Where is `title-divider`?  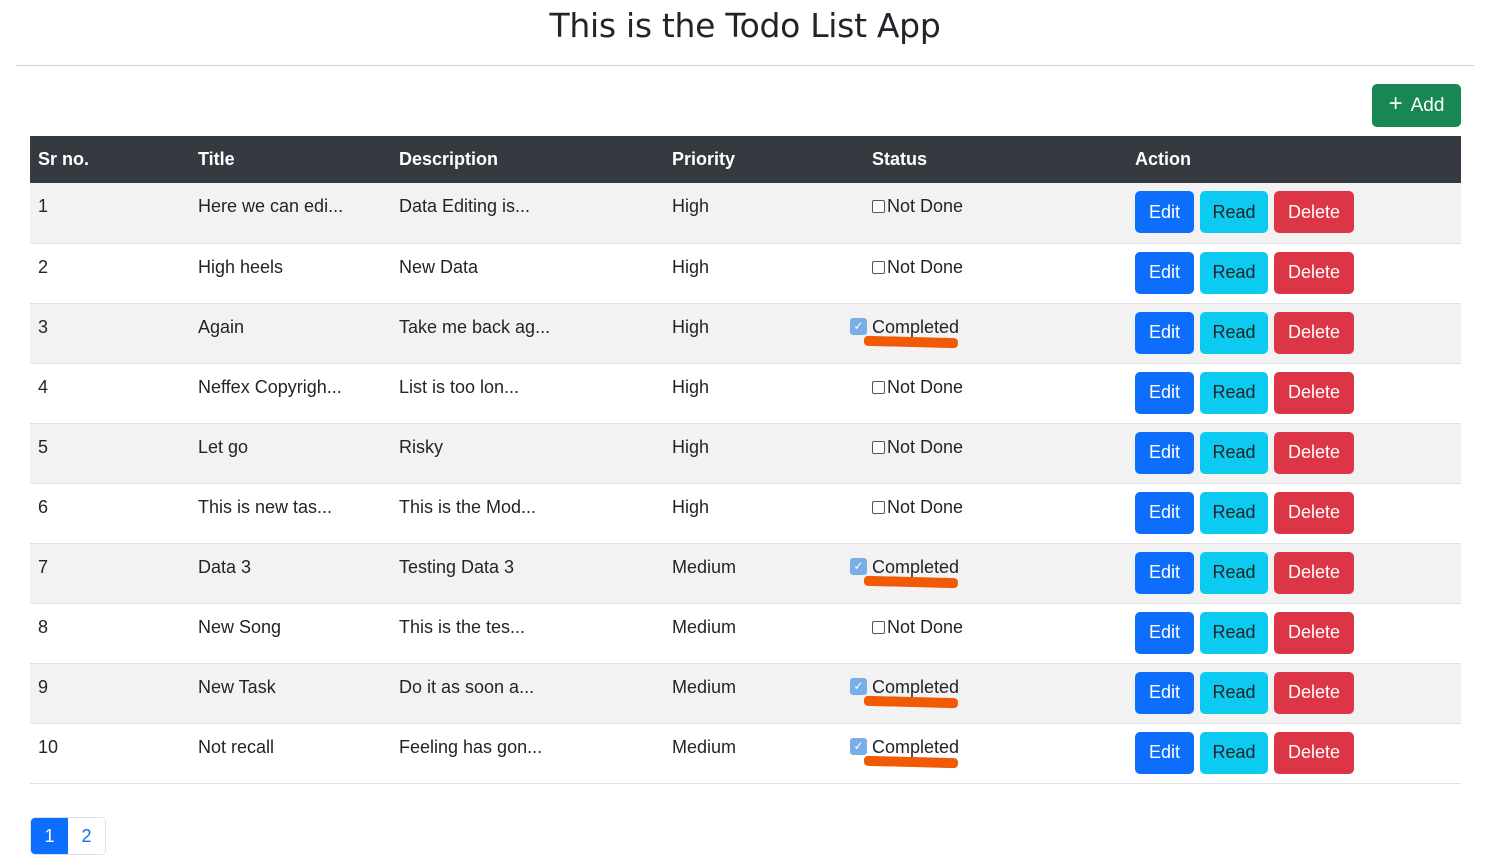
title-divider is located at coordinates (745, 65).